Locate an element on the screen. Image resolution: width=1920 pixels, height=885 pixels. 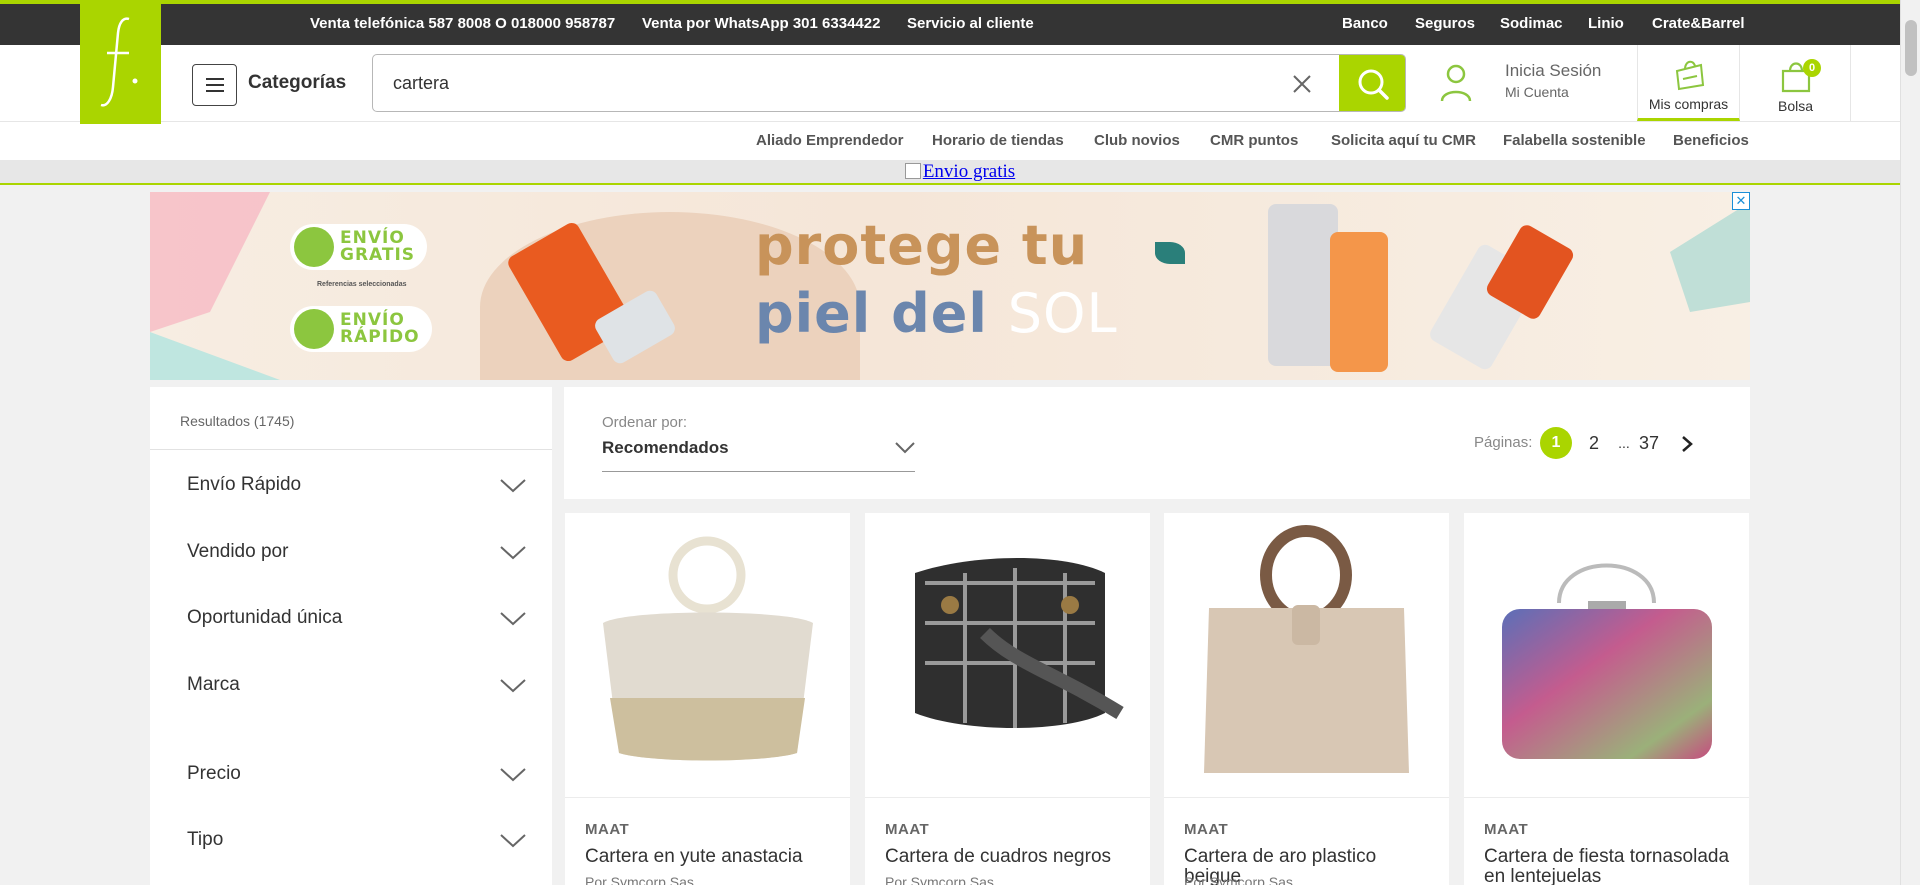
free-shipping-alt-text: Envio gratis is located at coordinates (969, 171).